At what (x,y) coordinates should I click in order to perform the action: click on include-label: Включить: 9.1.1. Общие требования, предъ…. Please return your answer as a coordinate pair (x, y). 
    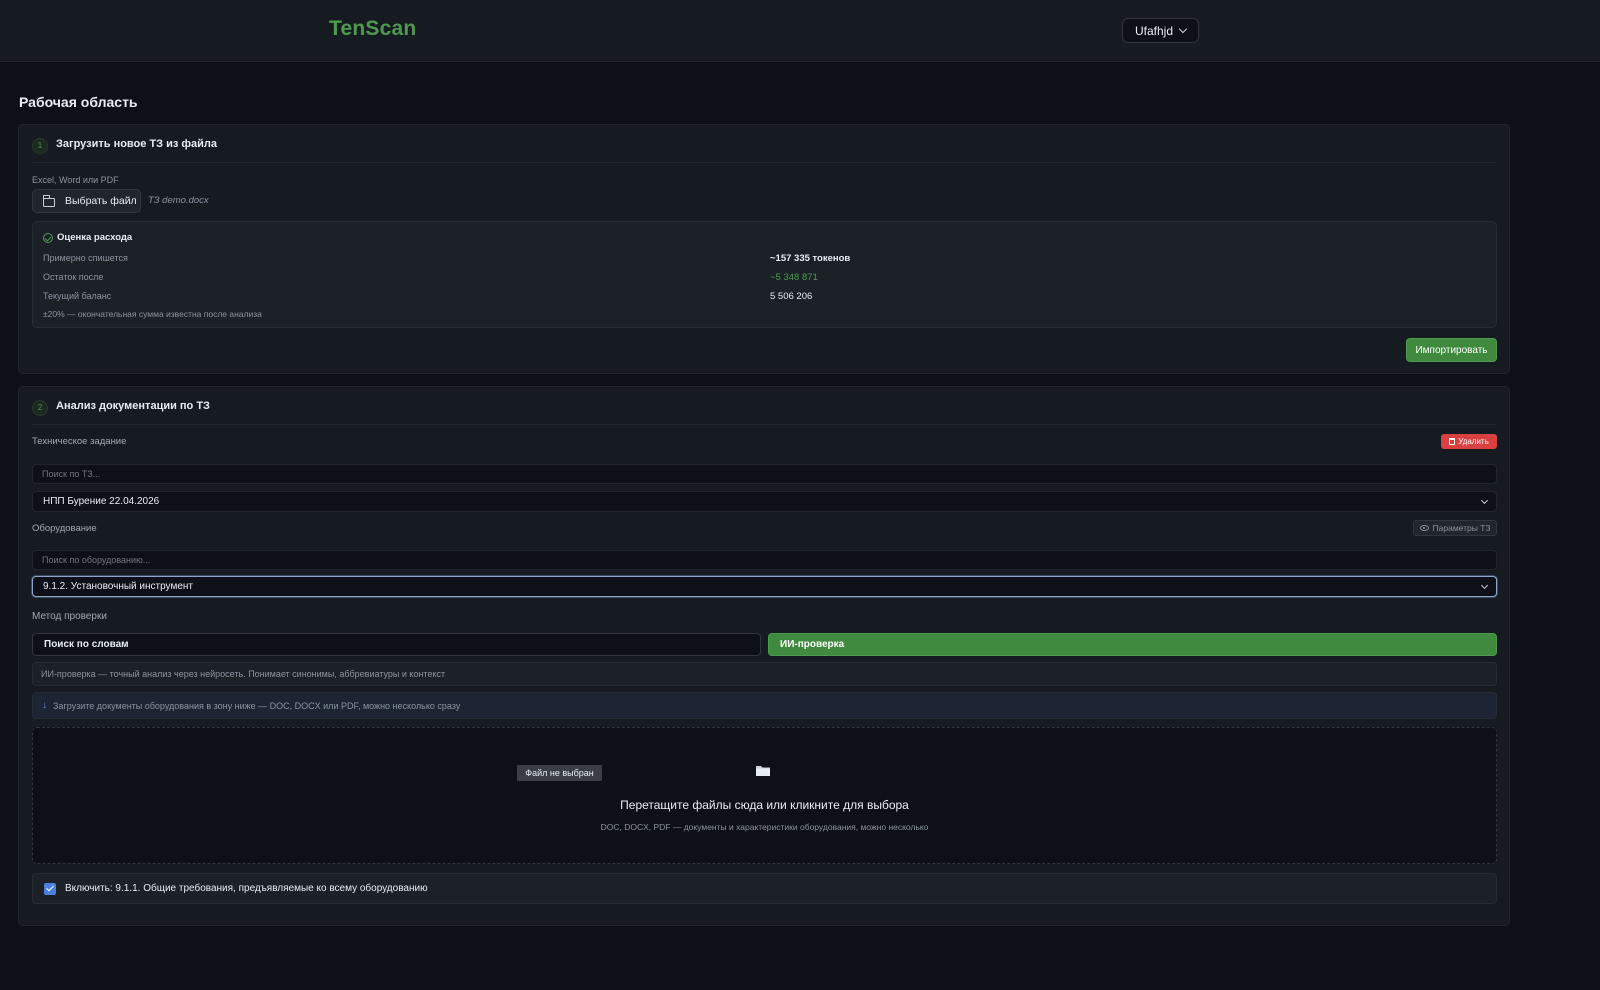
    Looking at the image, I should click on (246, 888).